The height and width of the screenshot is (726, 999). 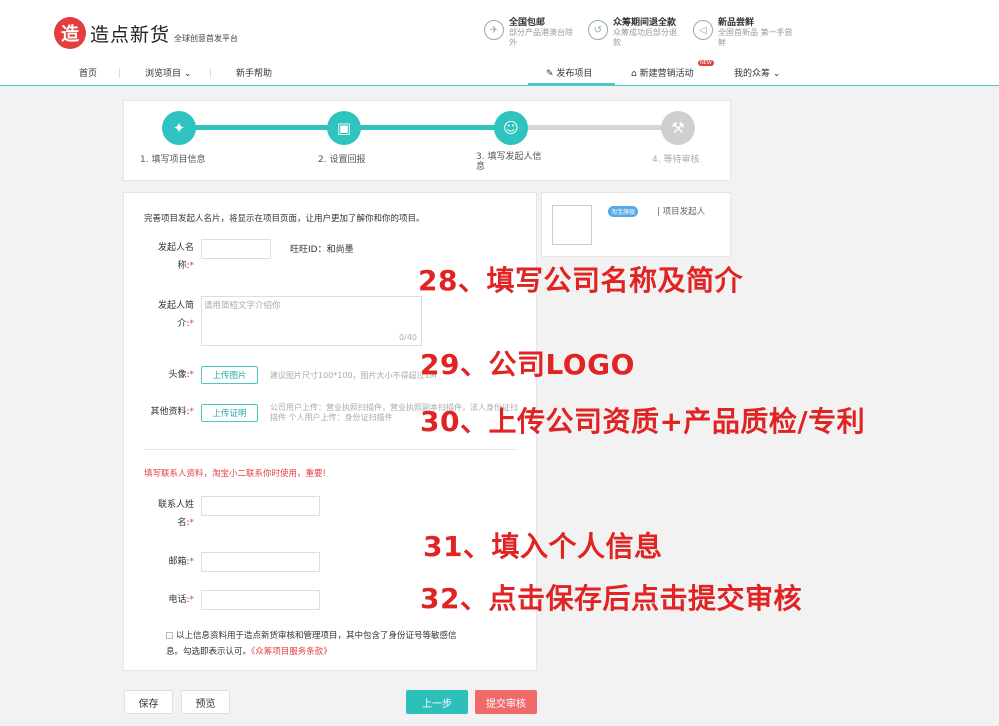 I want to click on char-counter: 0/40, so click(x=408, y=337).